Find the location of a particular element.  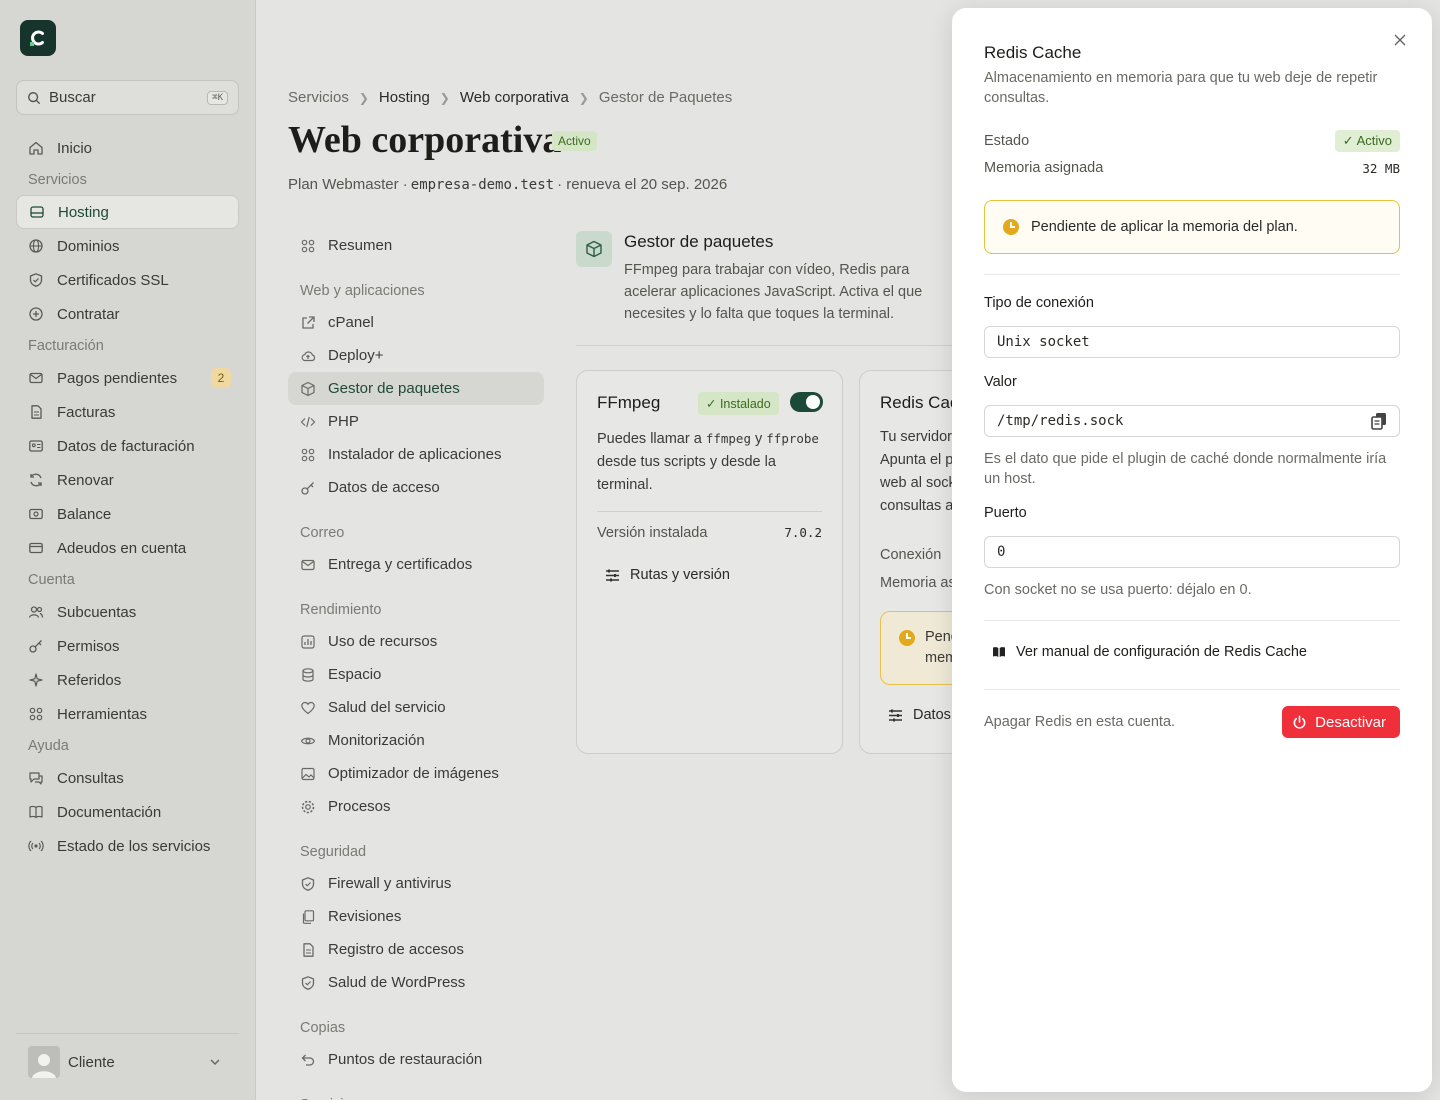

sidebar-item-consultas: Consultas is located at coordinates (127, 778).